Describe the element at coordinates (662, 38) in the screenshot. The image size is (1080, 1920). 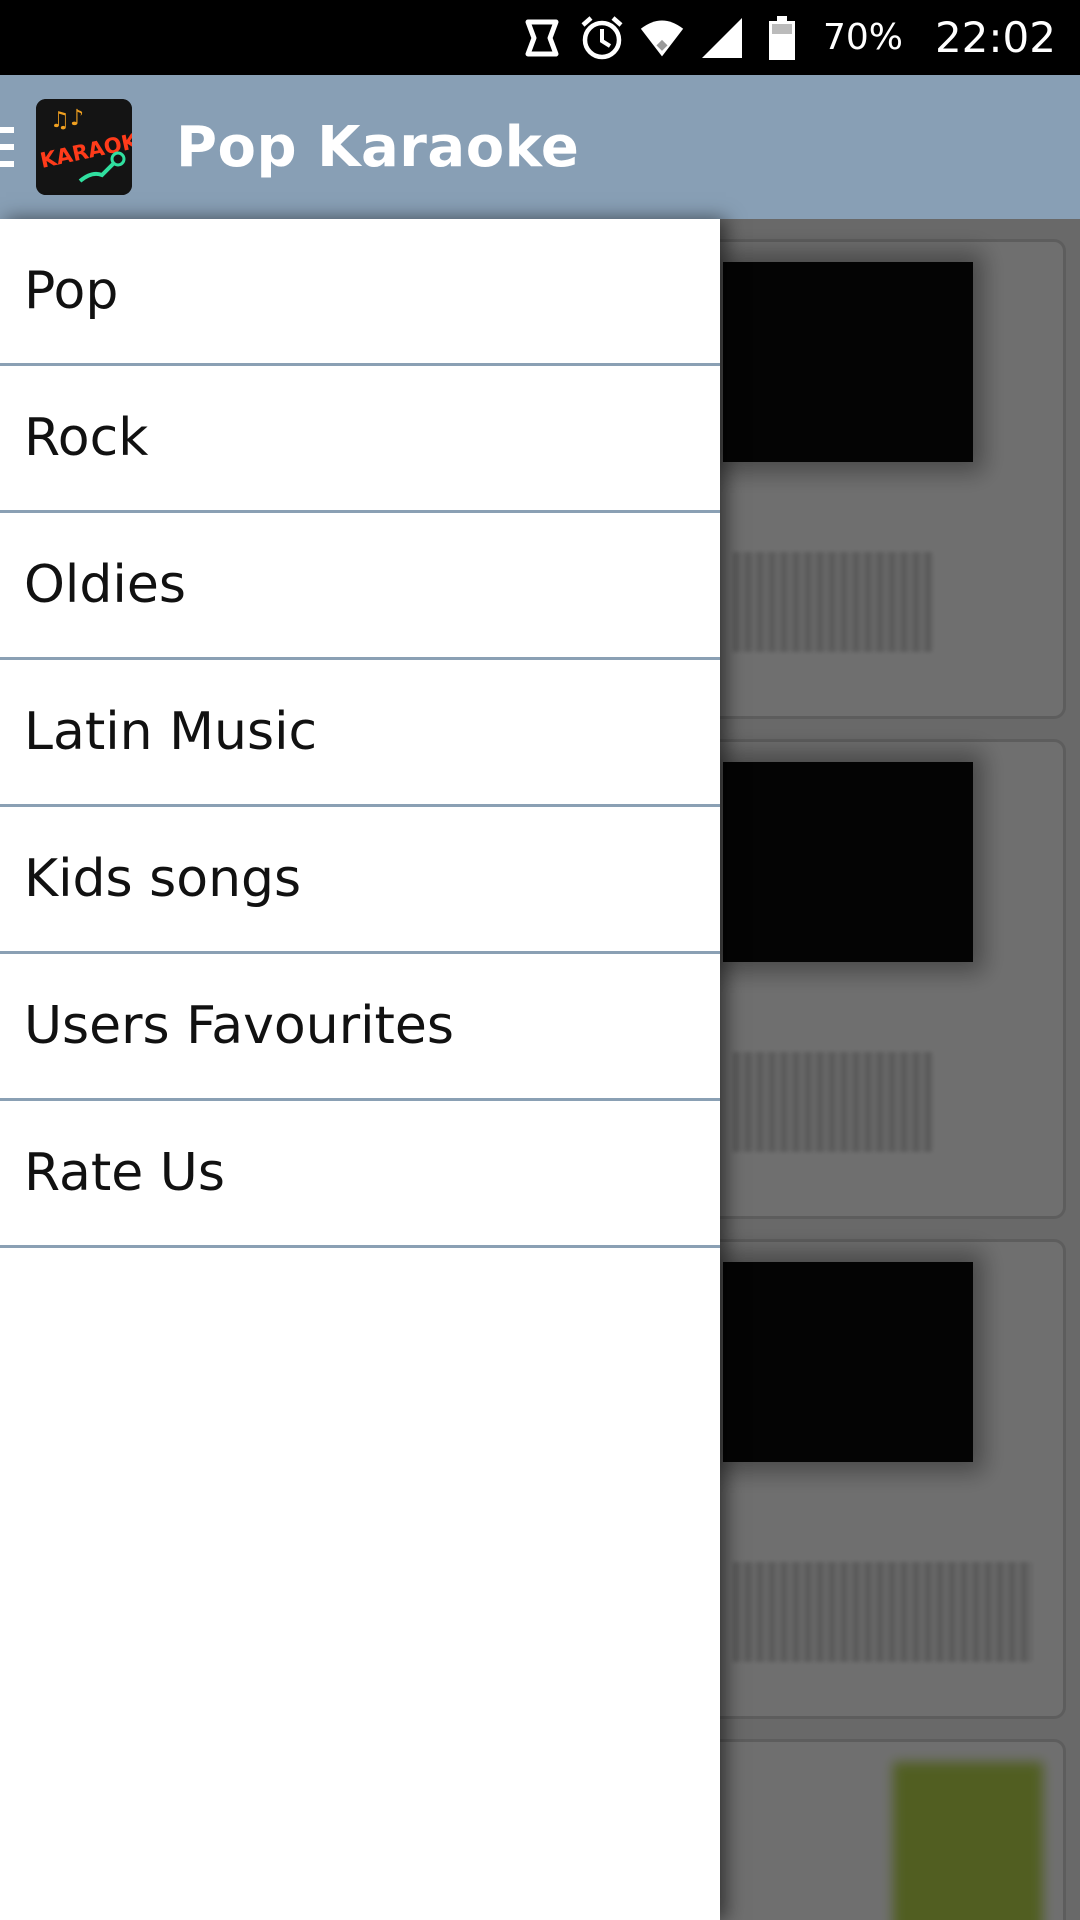
I see `wifi-icon` at that location.